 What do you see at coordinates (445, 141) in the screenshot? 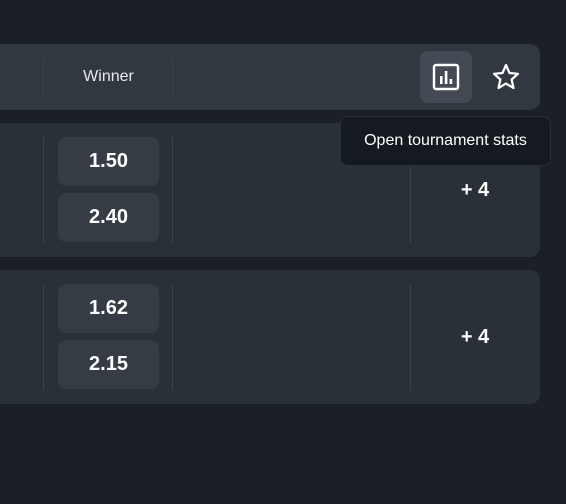
I see `tooltip-open-tournament-stats: Open tournament stats` at bounding box center [445, 141].